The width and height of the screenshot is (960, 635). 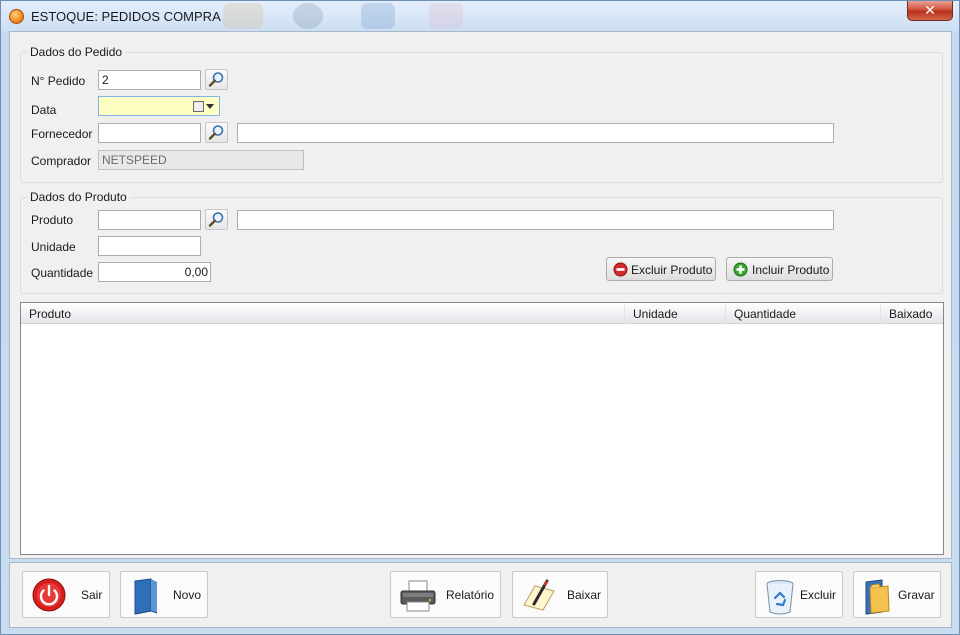 I want to click on data-label: Data, so click(x=44, y=110).